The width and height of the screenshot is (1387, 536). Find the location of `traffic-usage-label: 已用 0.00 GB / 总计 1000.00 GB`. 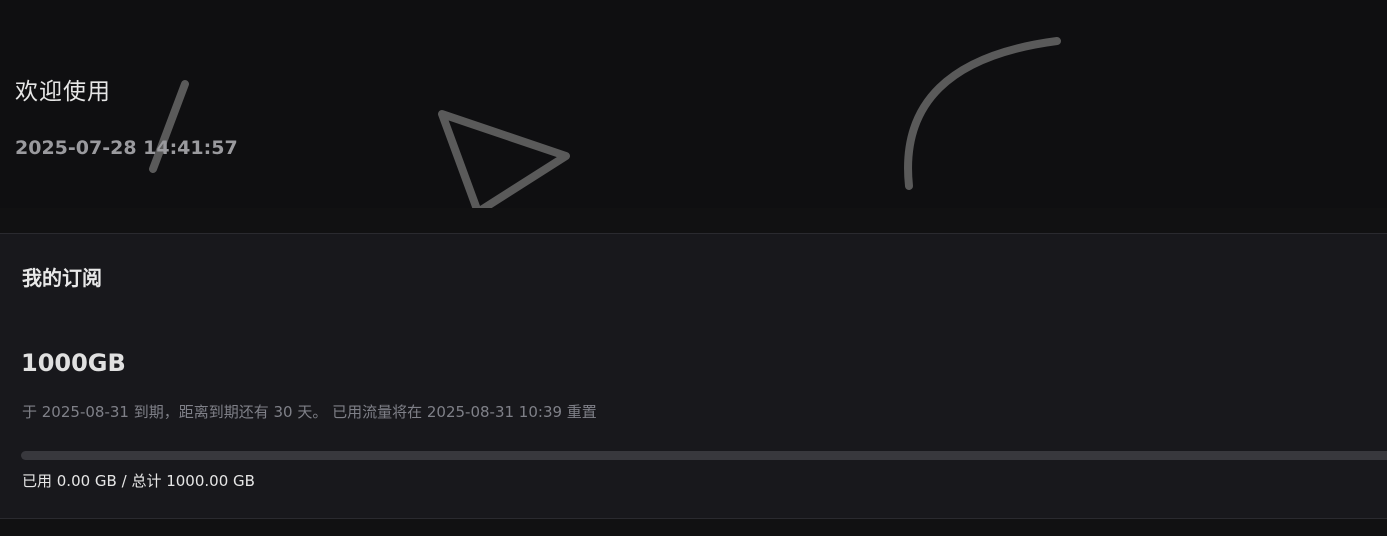

traffic-usage-label: 已用 0.00 GB / 总计 1000.00 GB is located at coordinates (138, 481).